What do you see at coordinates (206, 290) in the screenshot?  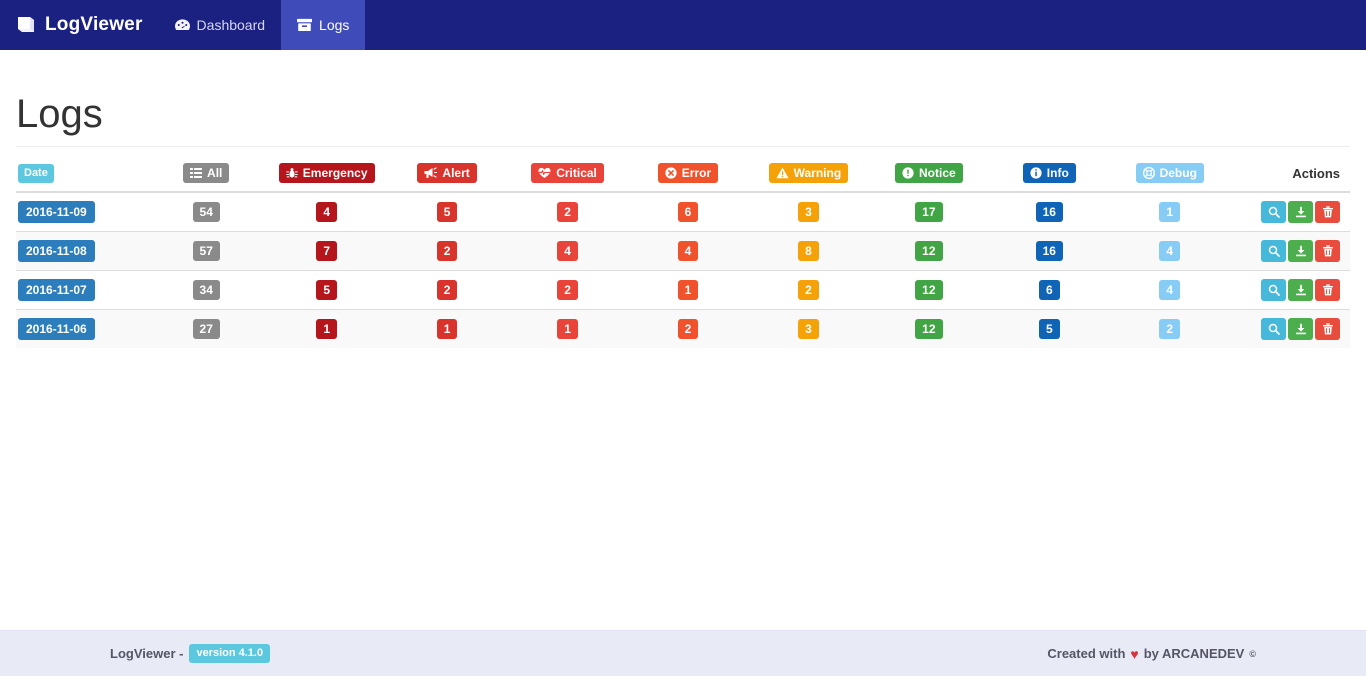 I see `count-badge-all: 34` at bounding box center [206, 290].